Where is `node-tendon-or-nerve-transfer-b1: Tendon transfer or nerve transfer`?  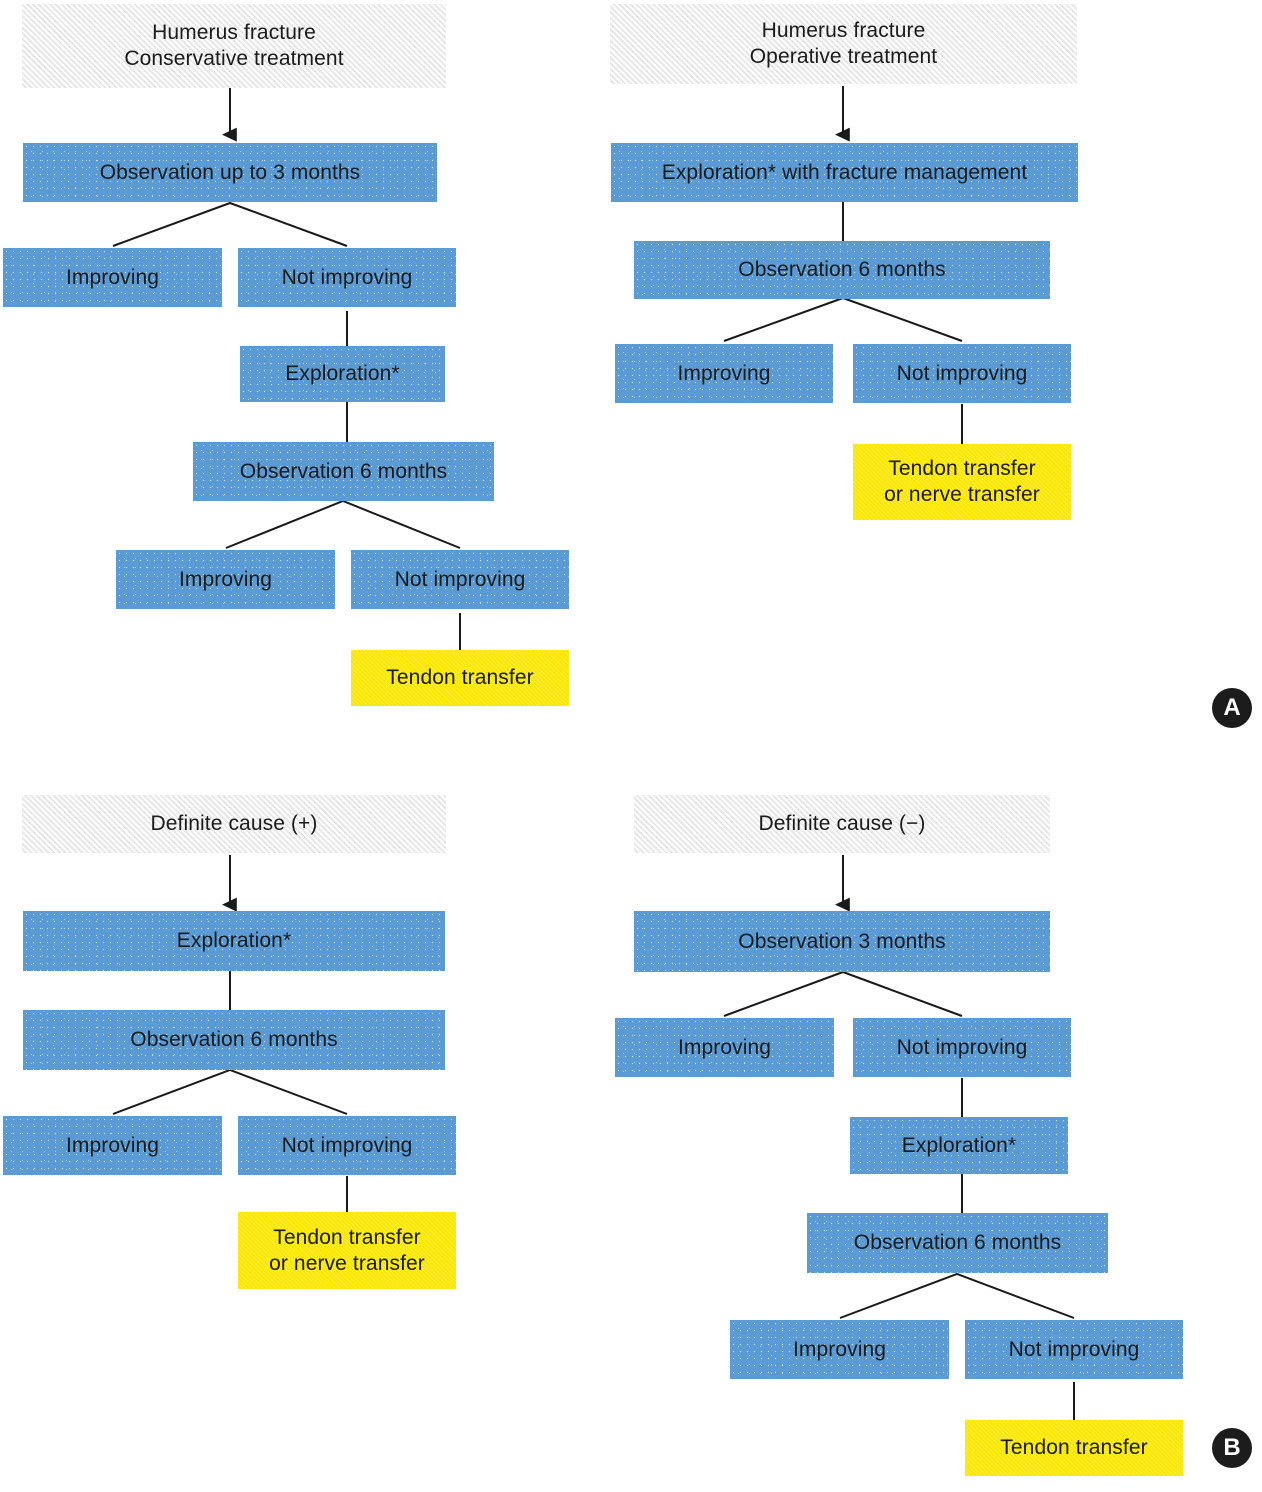
node-tendon-or-nerve-transfer-b1: Tendon transfer or nerve transfer is located at coordinates (347, 1250).